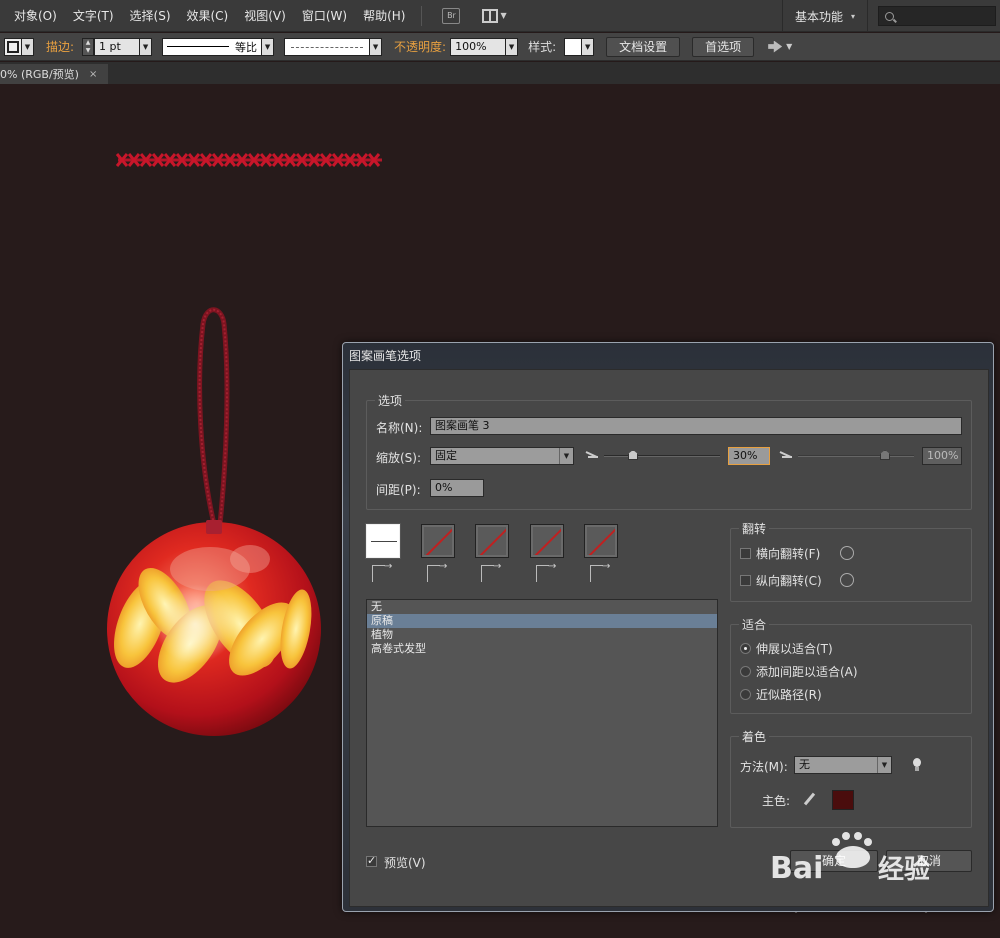  I want to click on start-tile-button, so click(547, 541).